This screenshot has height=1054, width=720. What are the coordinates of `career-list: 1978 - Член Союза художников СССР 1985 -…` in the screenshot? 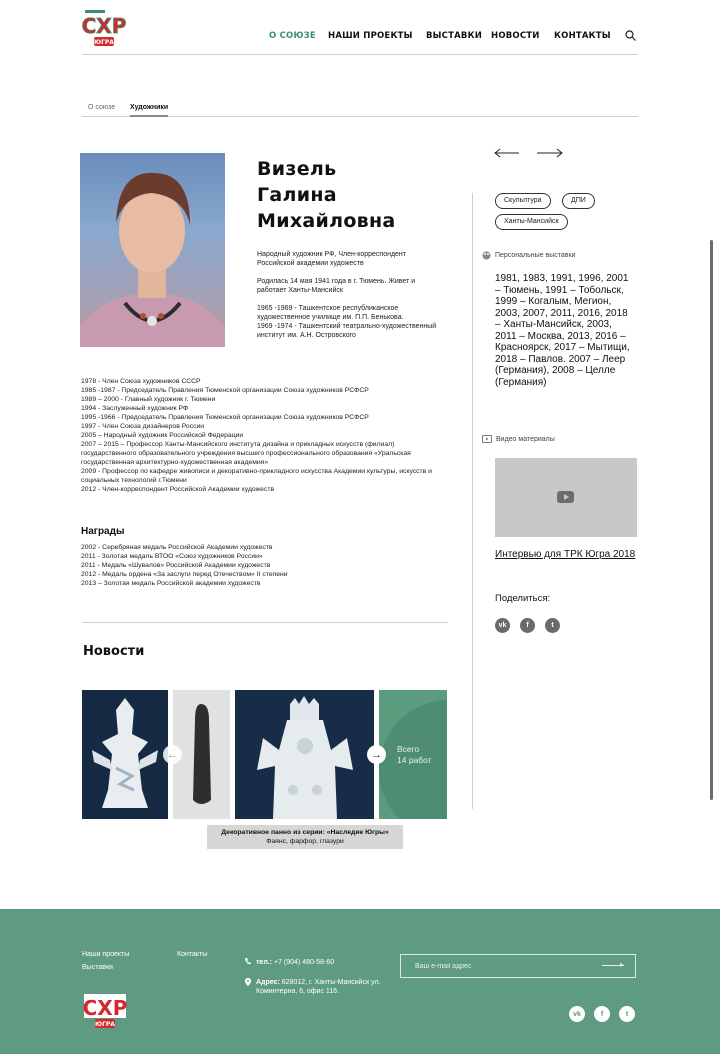 It's located at (266, 435).